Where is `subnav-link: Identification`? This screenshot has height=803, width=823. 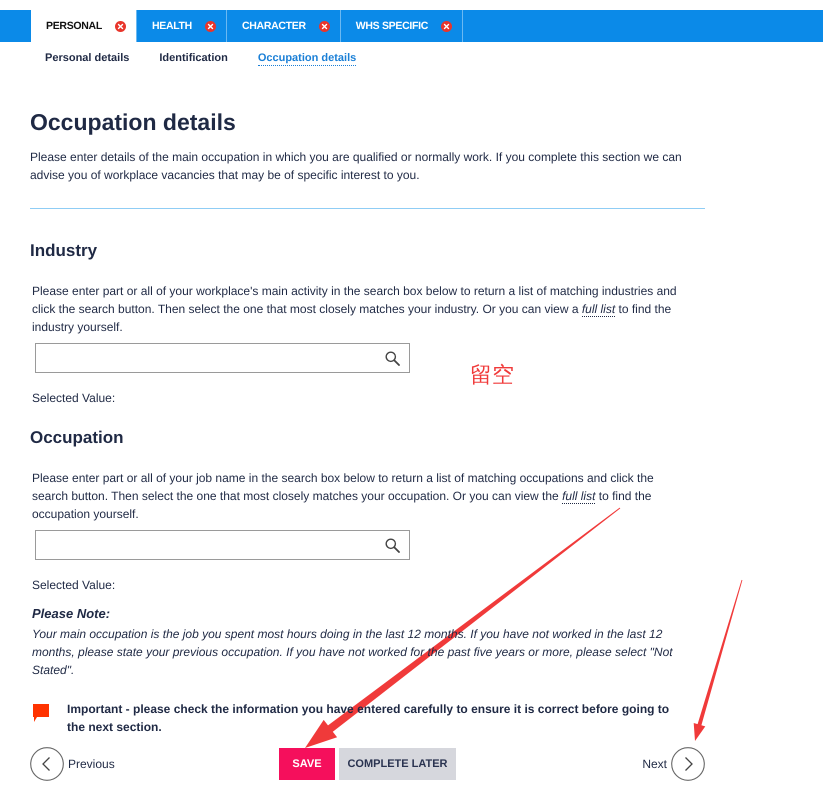 subnav-link: Identification is located at coordinates (193, 58).